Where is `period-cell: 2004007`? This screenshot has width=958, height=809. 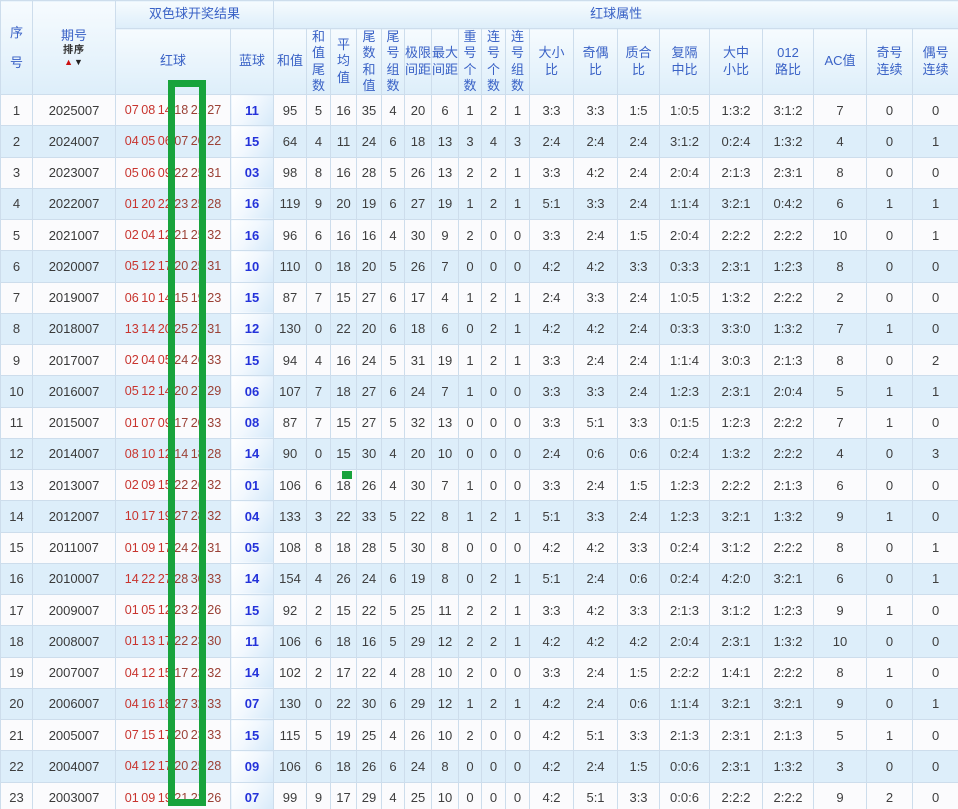 period-cell: 2004007 is located at coordinates (74, 766).